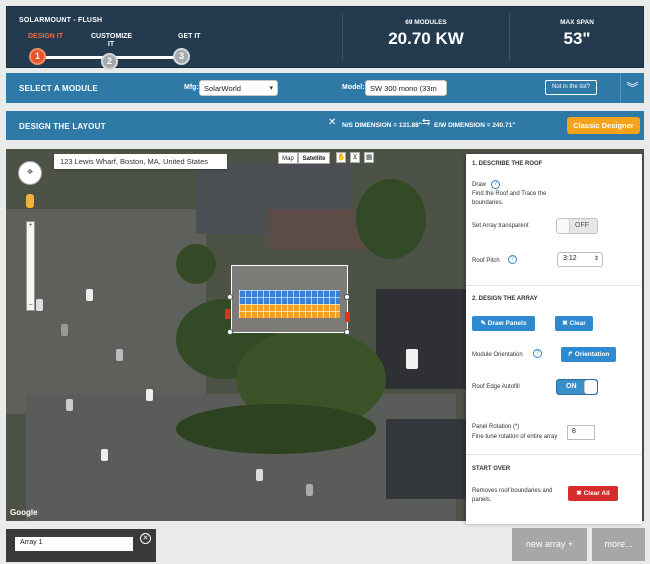  I want to click on zoom-in-icon: +, so click(30, 226).